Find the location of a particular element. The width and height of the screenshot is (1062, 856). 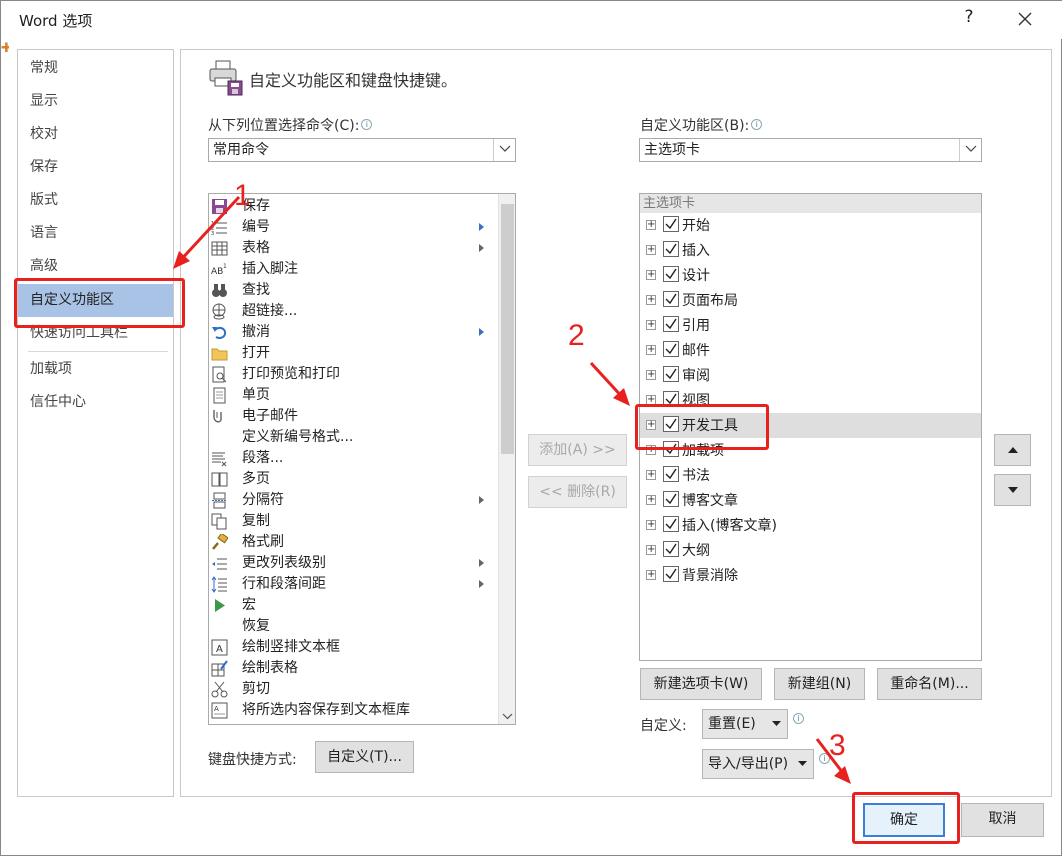

ribbon-tab-node: + 插入(博客文章) is located at coordinates (810, 525).